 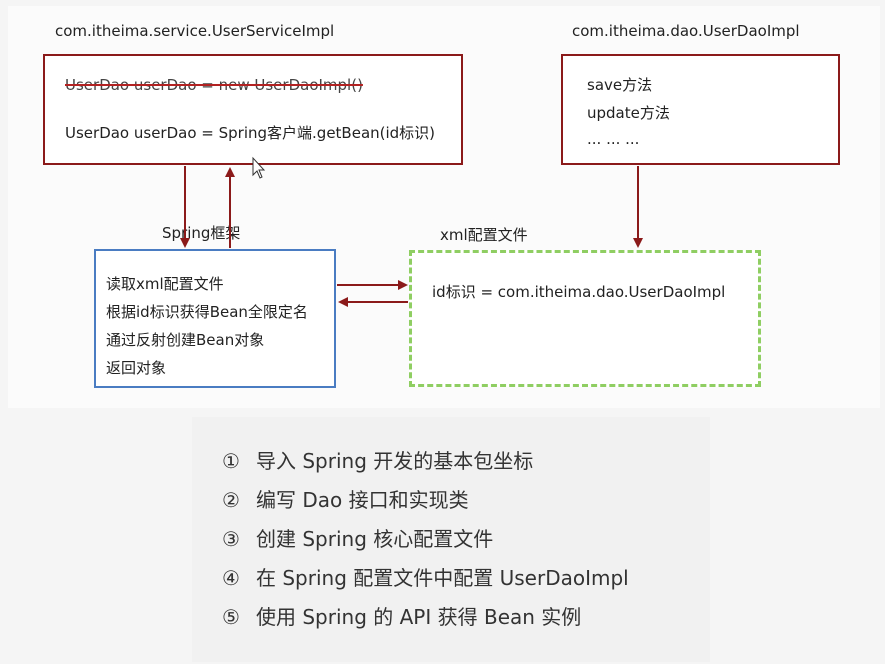 I want to click on step-number: ①, so click(x=231, y=461).